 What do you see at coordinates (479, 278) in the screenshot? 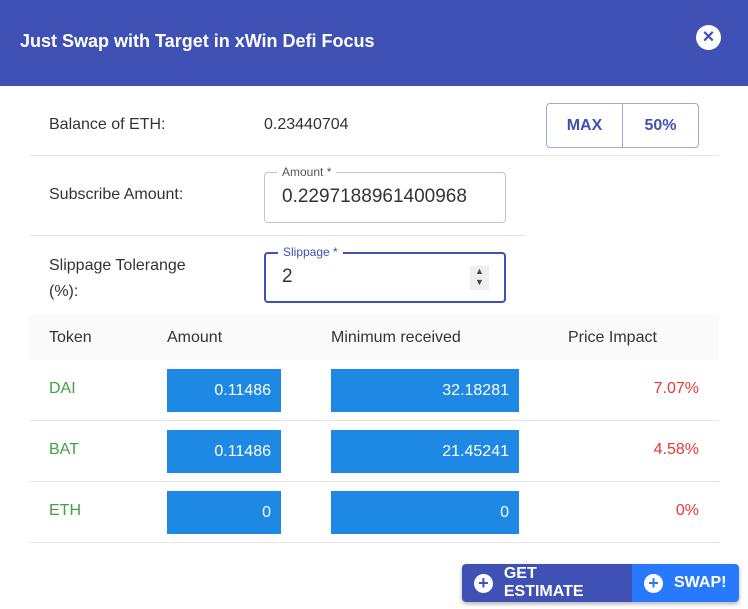
I see `stepper-icon: ▲ ▼` at bounding box center [479, 278].